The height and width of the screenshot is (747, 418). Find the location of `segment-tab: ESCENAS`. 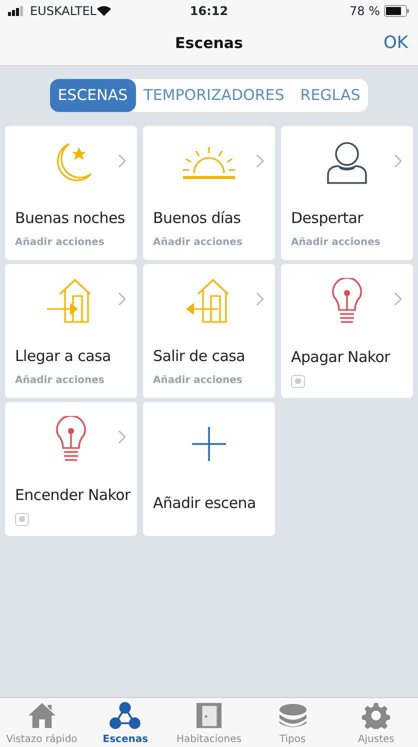

segment-tab: ESCENAS is located at coordinates (93, 95).